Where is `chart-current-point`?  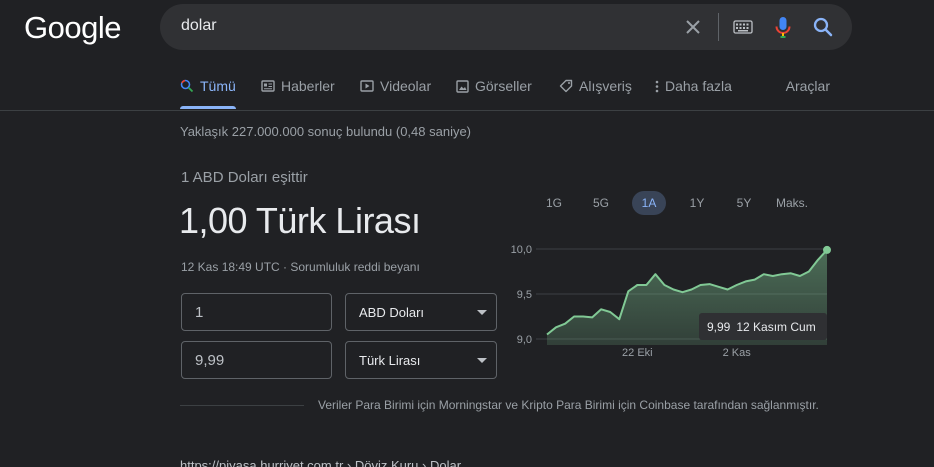 chart-current-point is located at coordinates (827, 249).